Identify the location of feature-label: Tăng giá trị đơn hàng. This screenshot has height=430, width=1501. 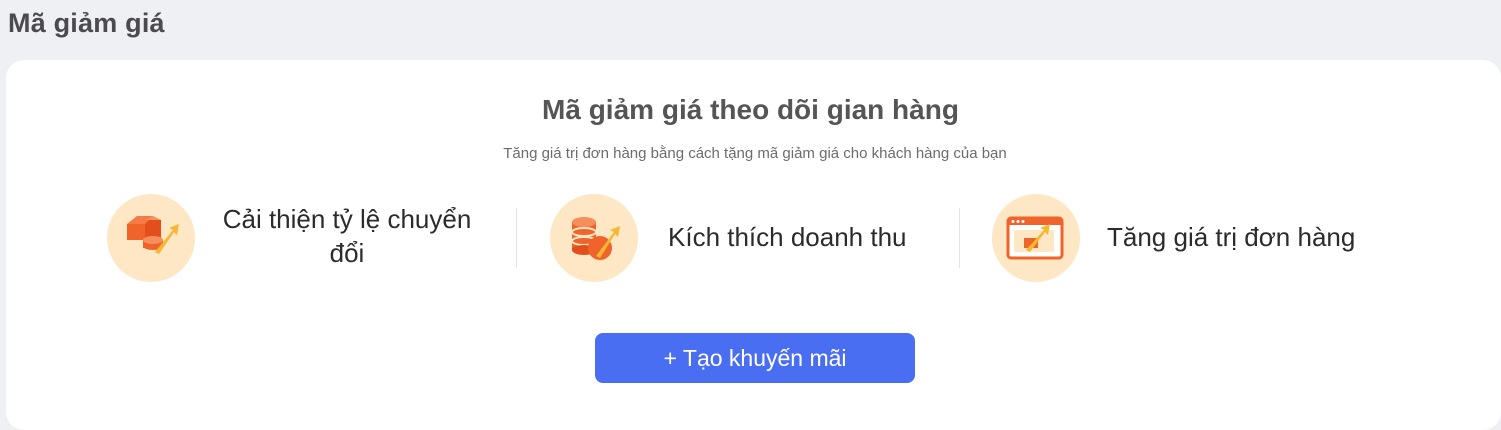
(1231, 237).